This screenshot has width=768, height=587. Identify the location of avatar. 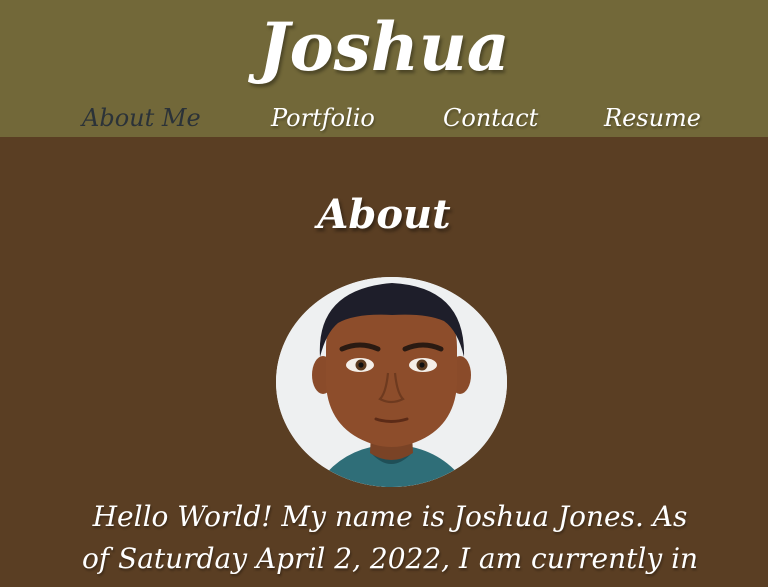
(391, 382).